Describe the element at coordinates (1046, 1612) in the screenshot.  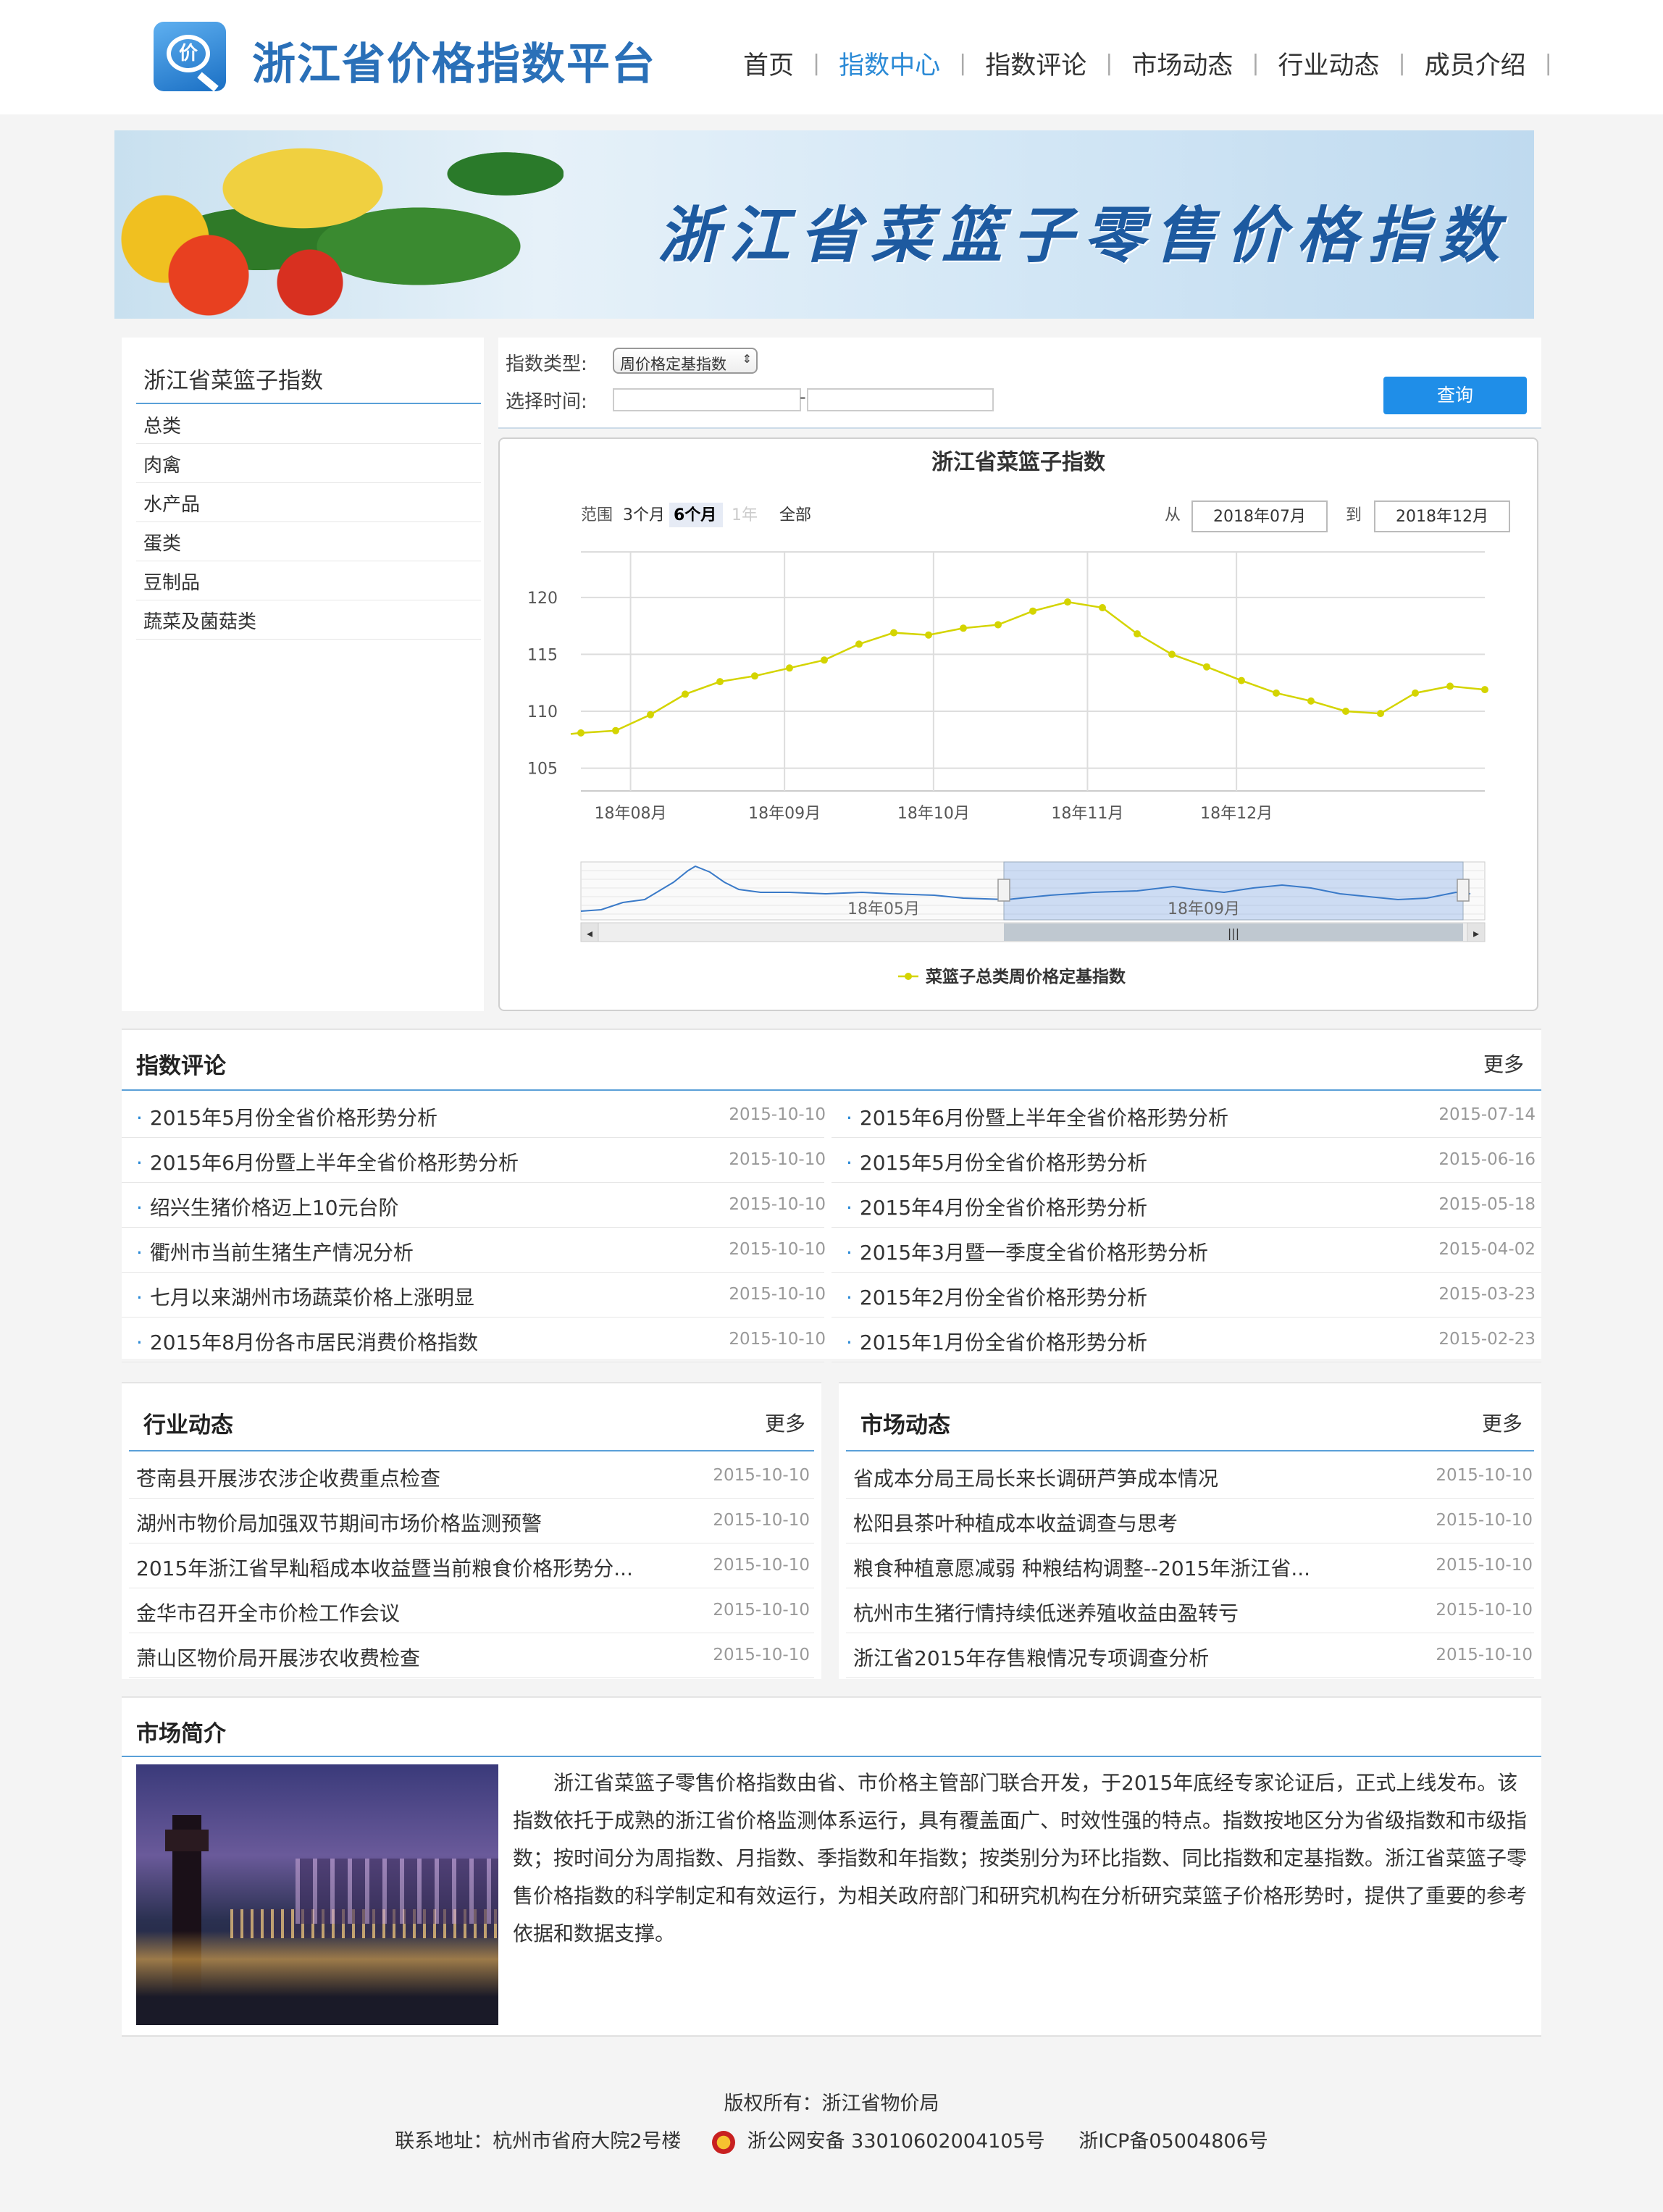
I see `market-item-link: 杭州市生猪行情持续低迷养殖收益由盈转亏` at that location.